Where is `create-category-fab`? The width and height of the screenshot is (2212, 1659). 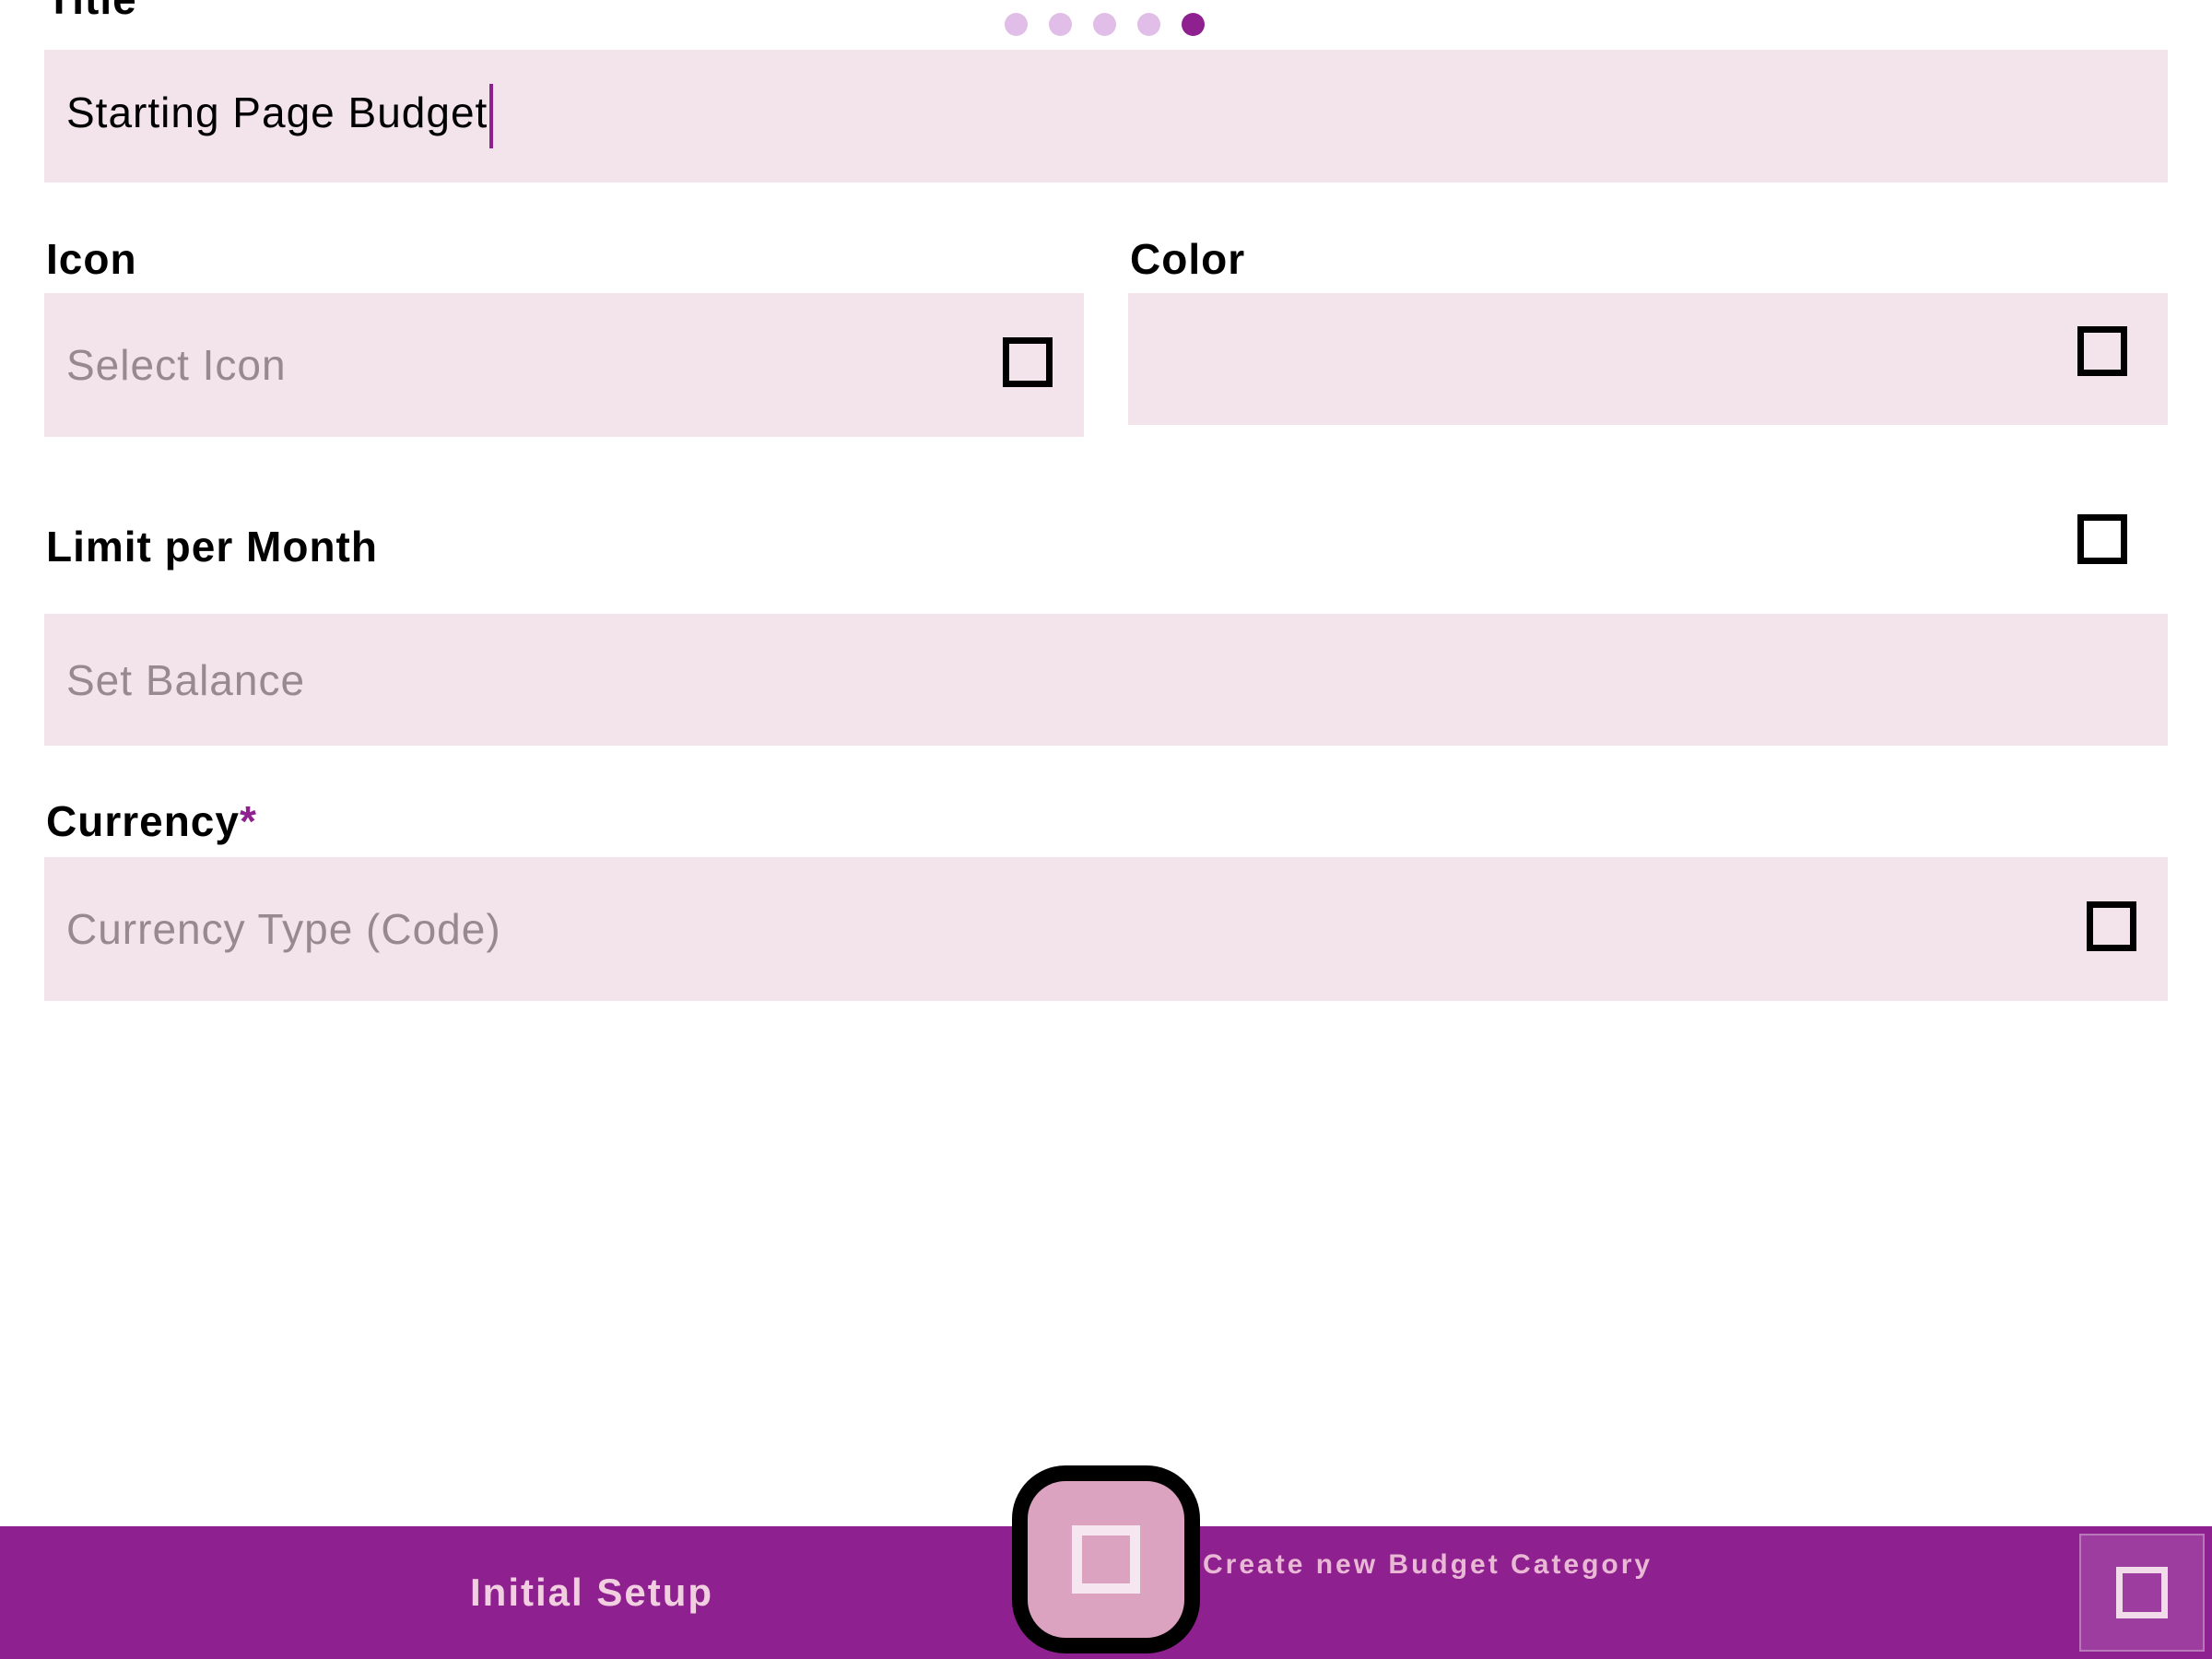 create-category-fab is located at coordinates (1106, 1559).